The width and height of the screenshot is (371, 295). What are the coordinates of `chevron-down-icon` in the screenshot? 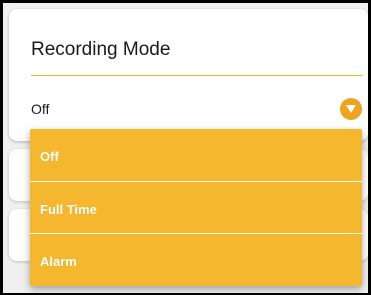 It's located at (351, 109).